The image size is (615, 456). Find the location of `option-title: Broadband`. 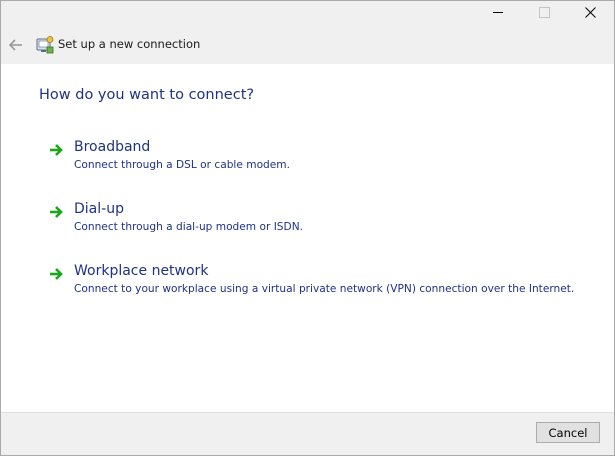

option-title: Broadband is located at coordinates (112, 147).